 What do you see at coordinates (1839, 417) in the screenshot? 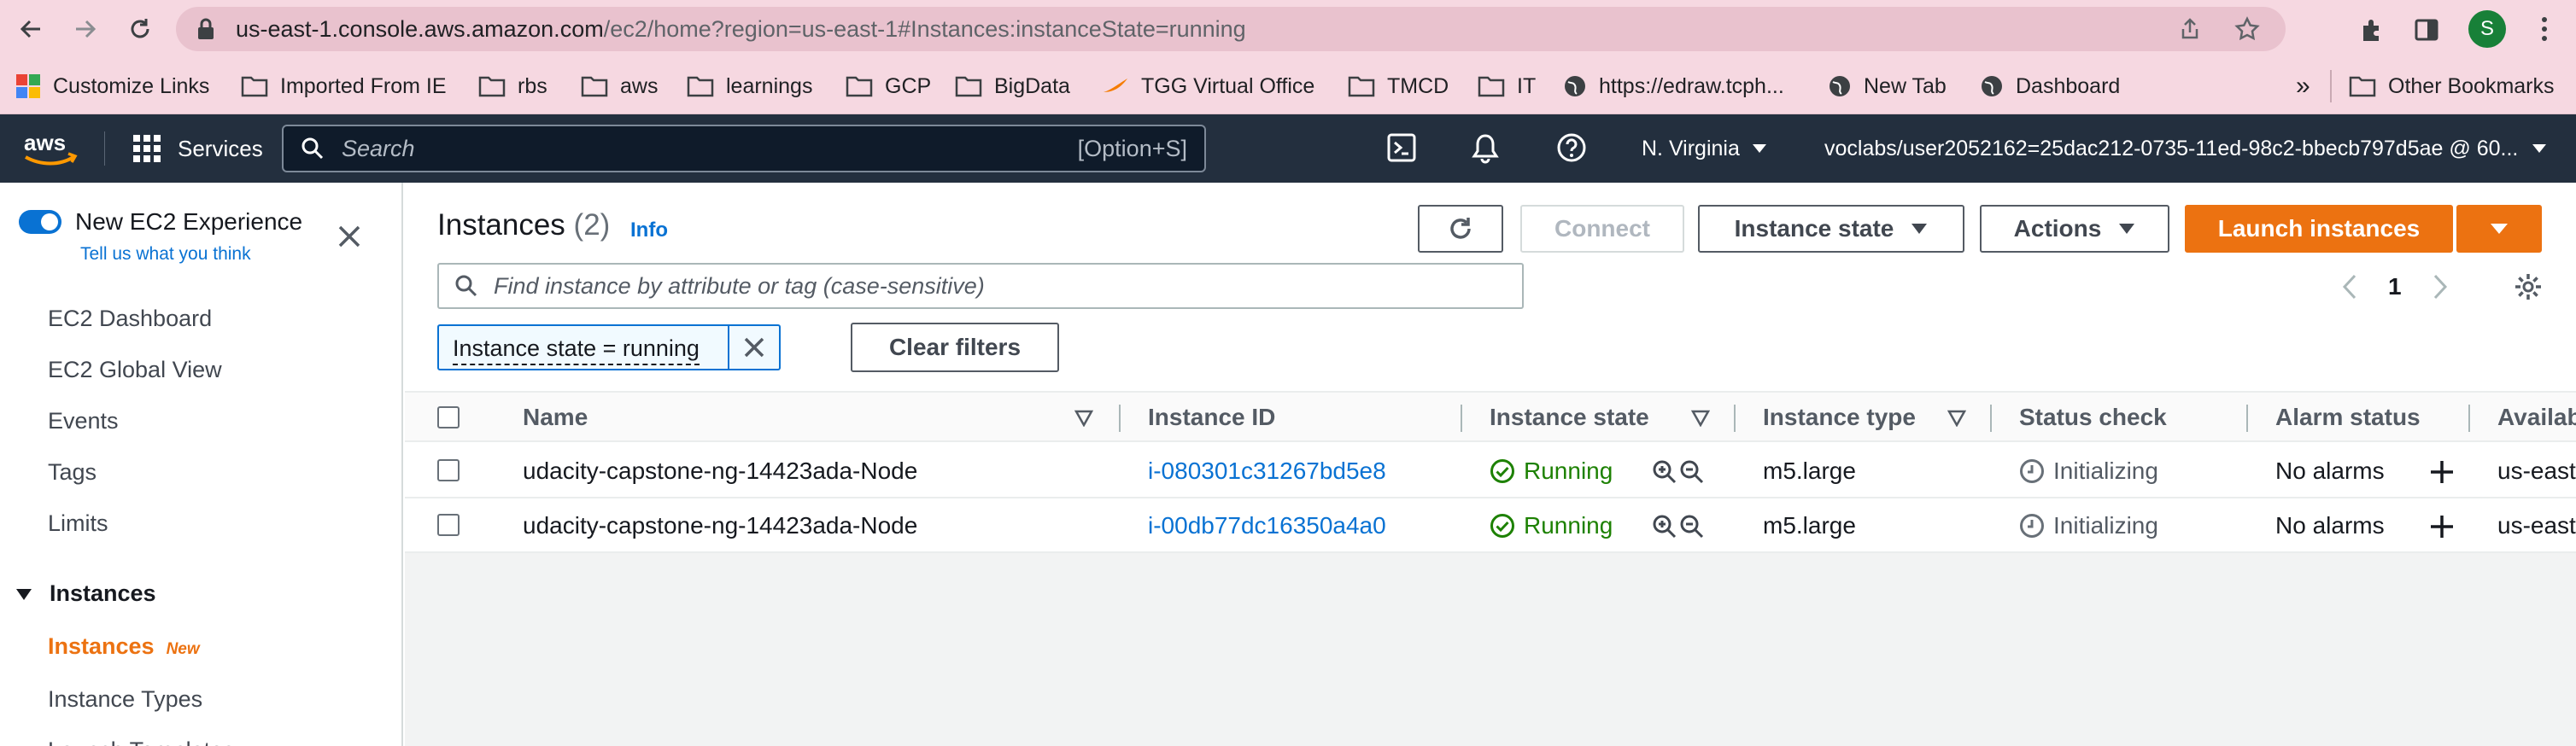
I see `column-header-instance-type: Instance type` at bounding box center [1839, 417].